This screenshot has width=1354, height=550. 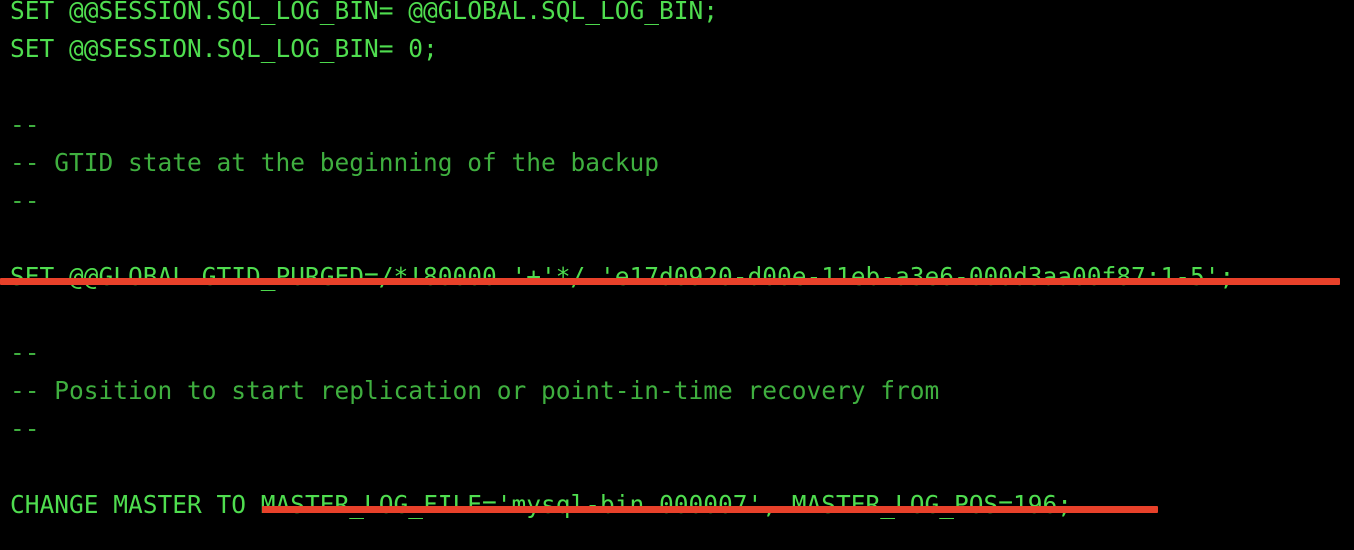 I want to click on terminal-line: SET @@SESSION.SQL_LOG_BIN= 0;, so click(x=224, y=48).